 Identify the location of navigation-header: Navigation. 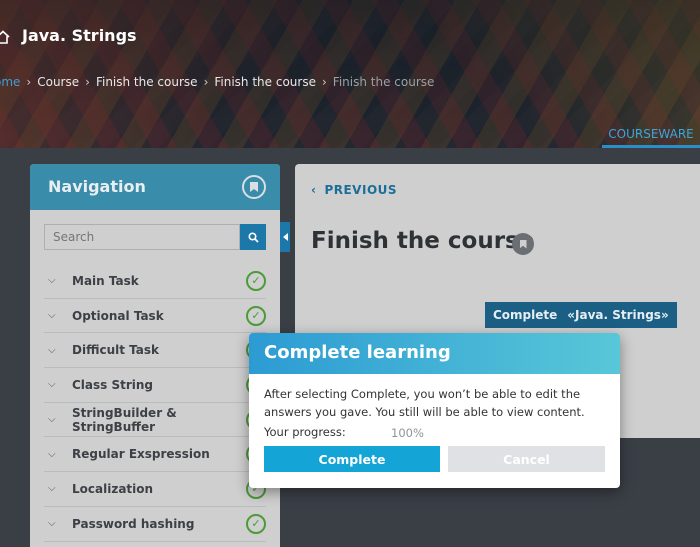
(155, 187).